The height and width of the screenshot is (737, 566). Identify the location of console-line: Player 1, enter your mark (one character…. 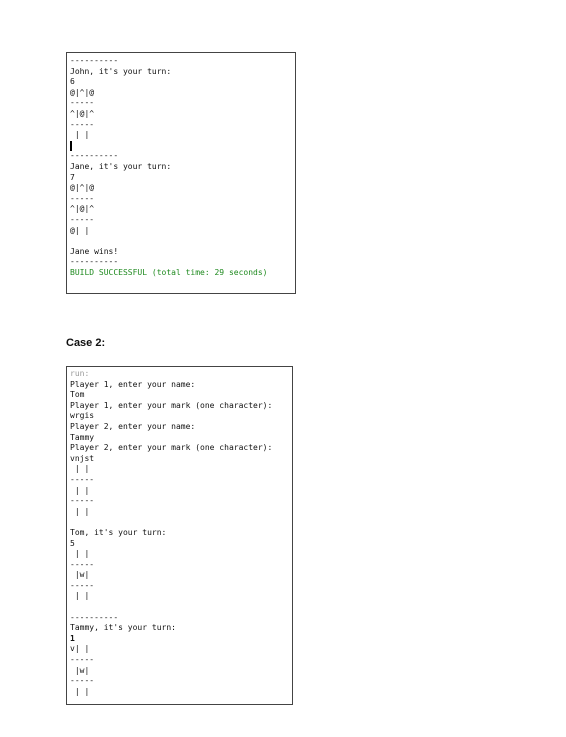
(171, 405).